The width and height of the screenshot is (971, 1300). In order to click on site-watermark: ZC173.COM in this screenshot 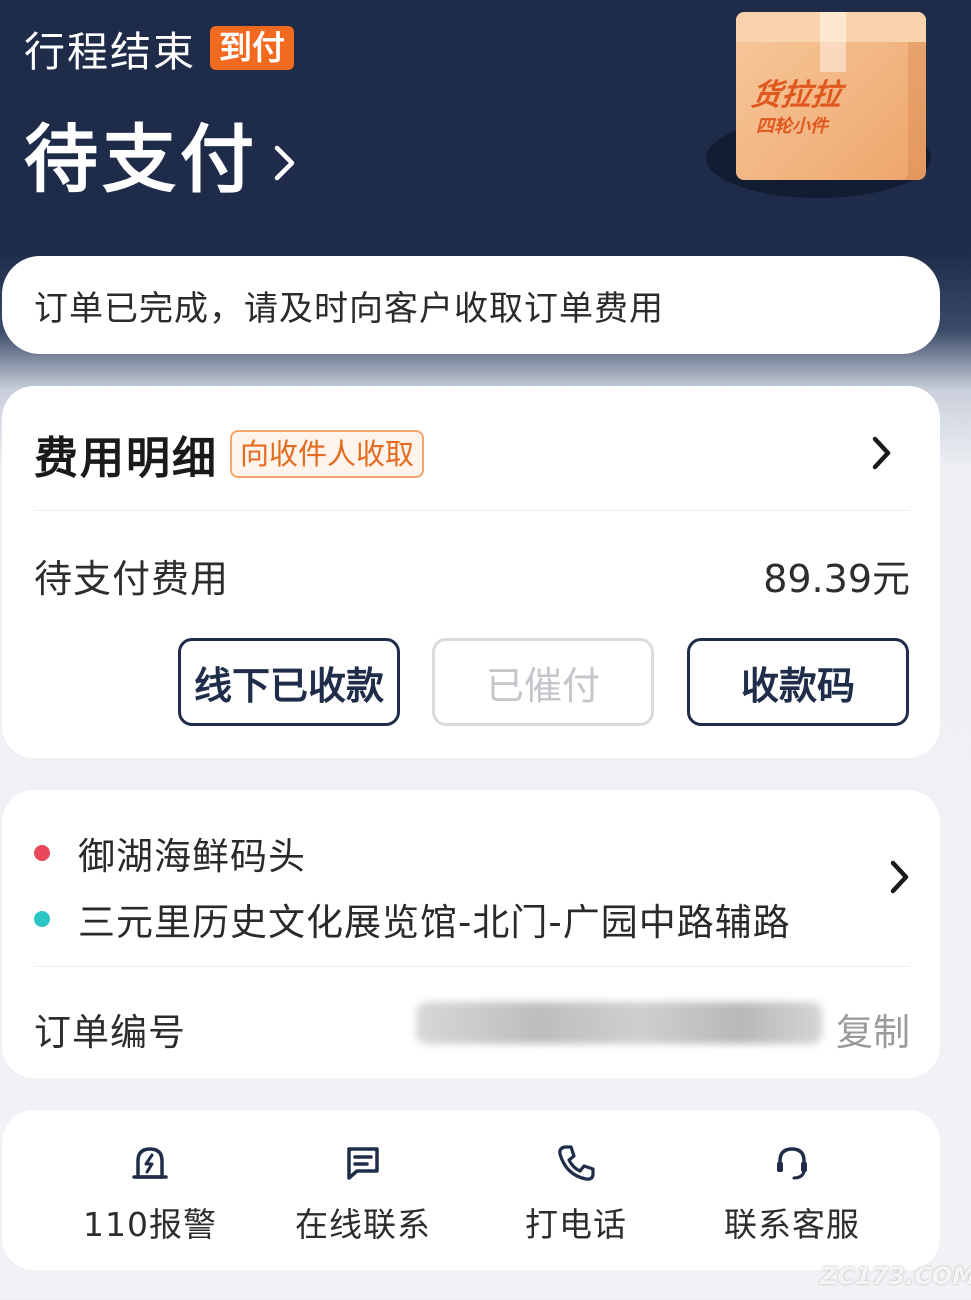, I will do `click(895, 1276)`.